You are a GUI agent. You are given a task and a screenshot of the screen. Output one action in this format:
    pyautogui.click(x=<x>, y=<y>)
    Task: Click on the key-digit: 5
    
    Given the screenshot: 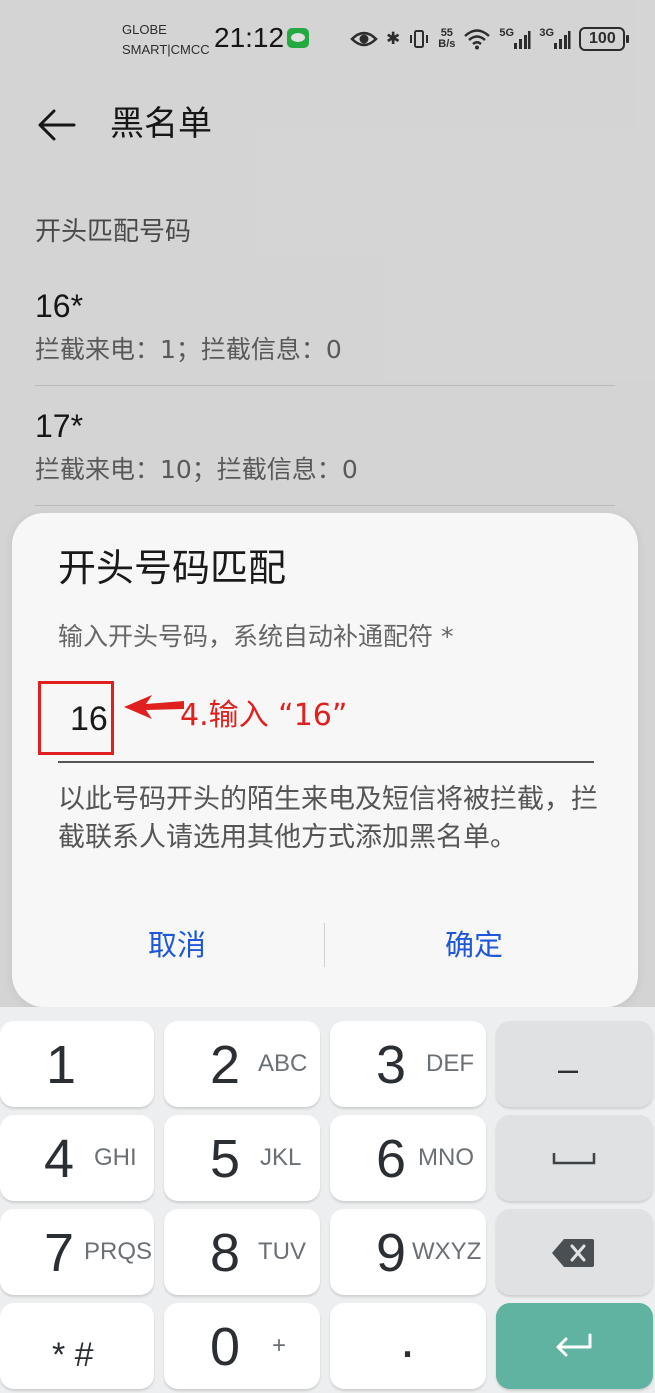 What is the action you would take?
    pyautogui.click(x=225, y=1159)
    